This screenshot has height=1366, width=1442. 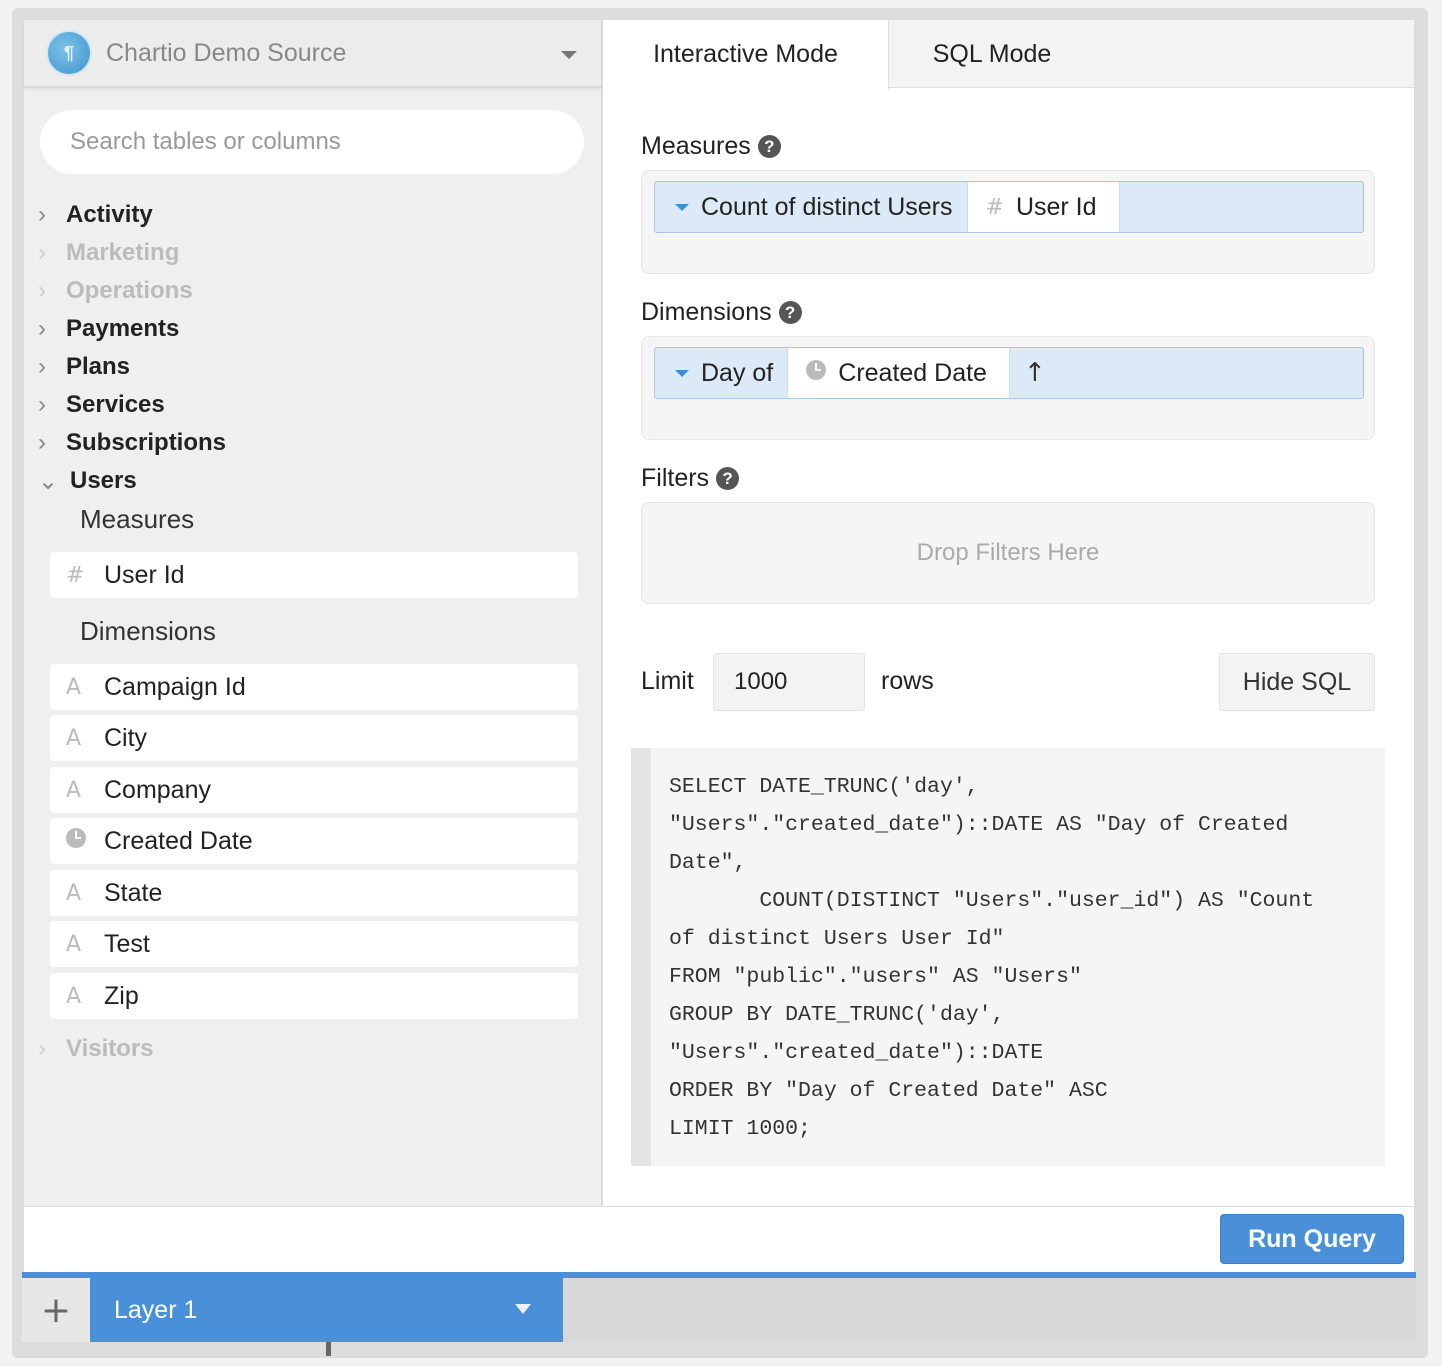 I want to click on limit-input, so click(x=789, y=682).